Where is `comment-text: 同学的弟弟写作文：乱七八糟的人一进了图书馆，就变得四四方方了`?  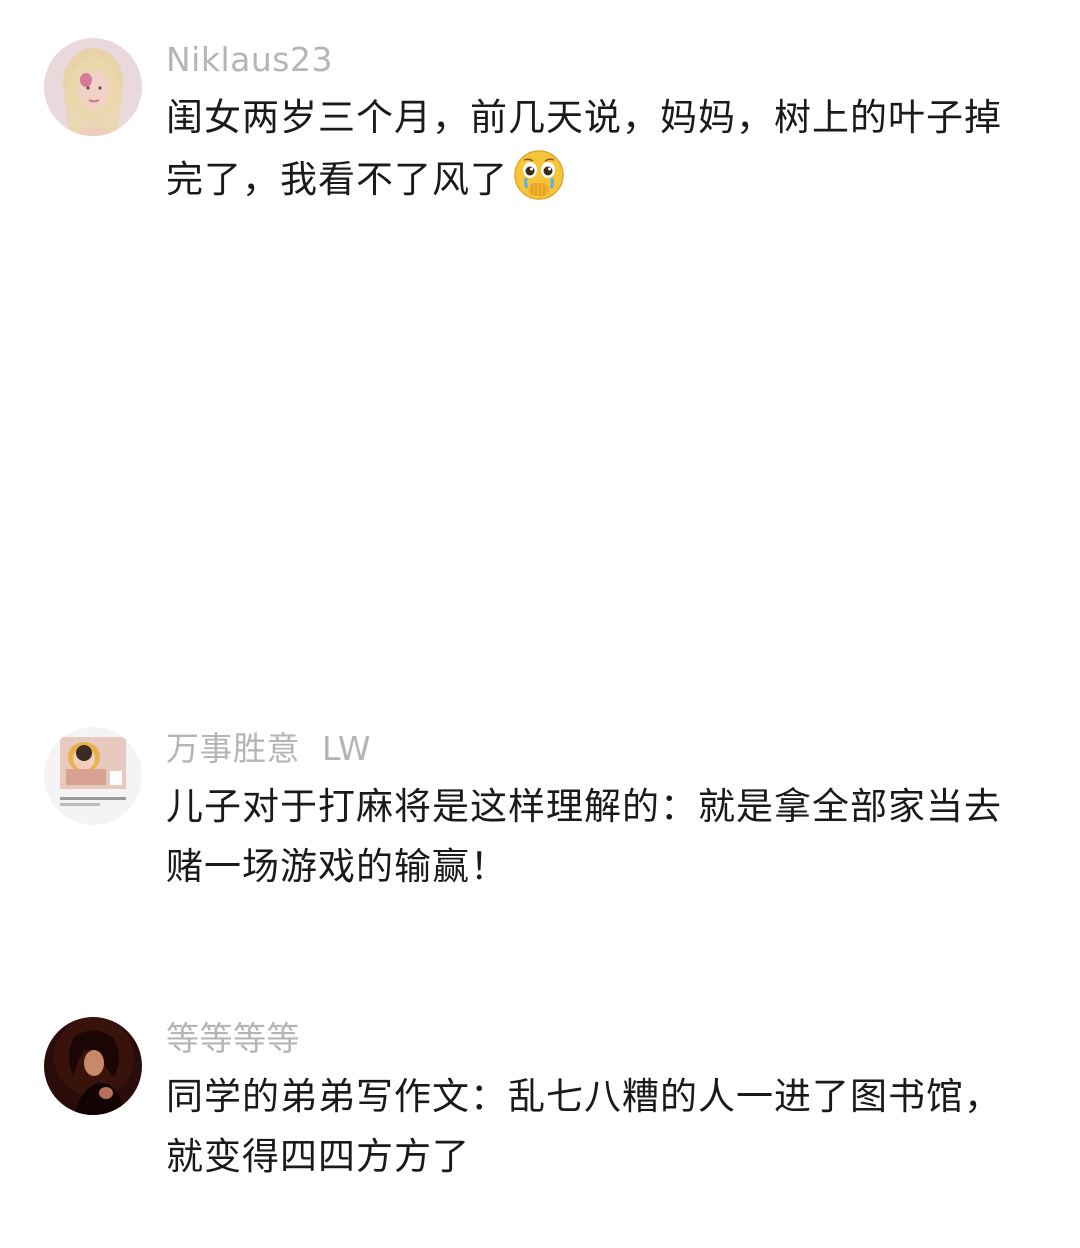
comment-text: 同学的弟弟写作文：乱七八糟的人一进了图书馆，就变得四四方方了 is located at coordinates (584, 1126).